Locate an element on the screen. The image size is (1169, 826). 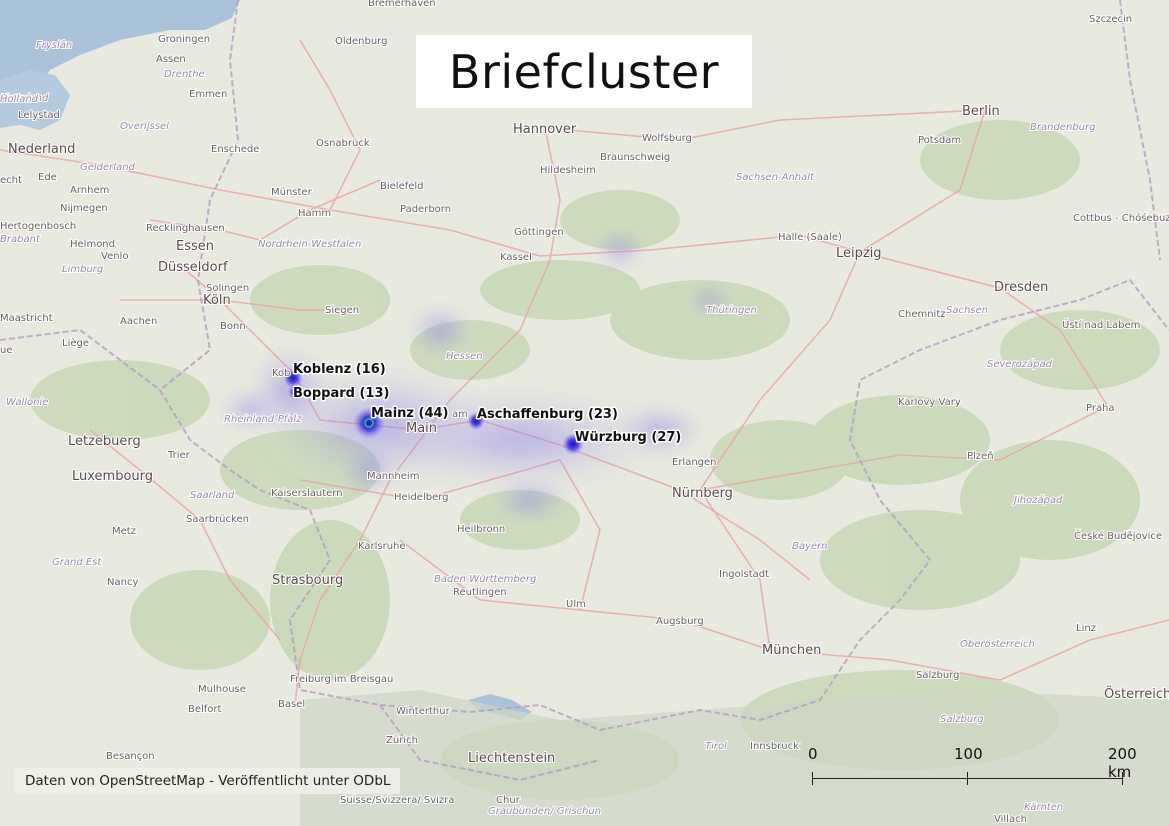
cluster-label-wuerzburg: Würzburg (27) is located at coordinates (628, 438).